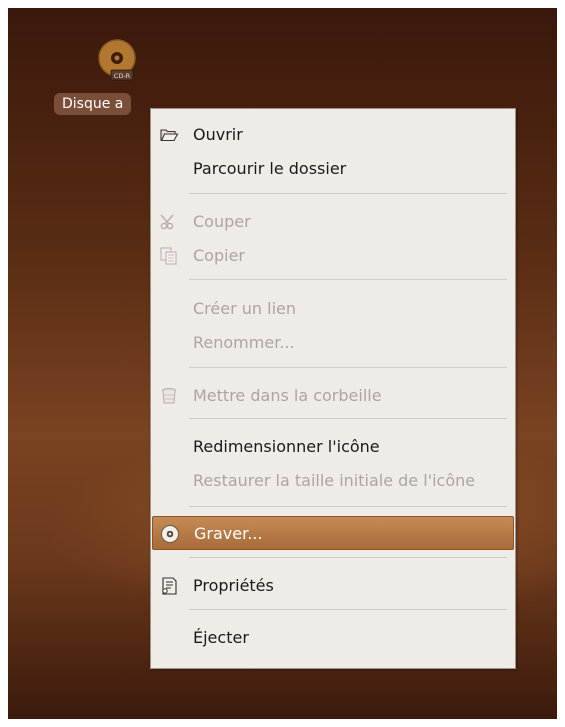 Image resolution: width=565 pixels, height=727 pixels. Describe the element at coordinates (93, 104) in the screenshot. I see `disc-label: Disque a` at that location.